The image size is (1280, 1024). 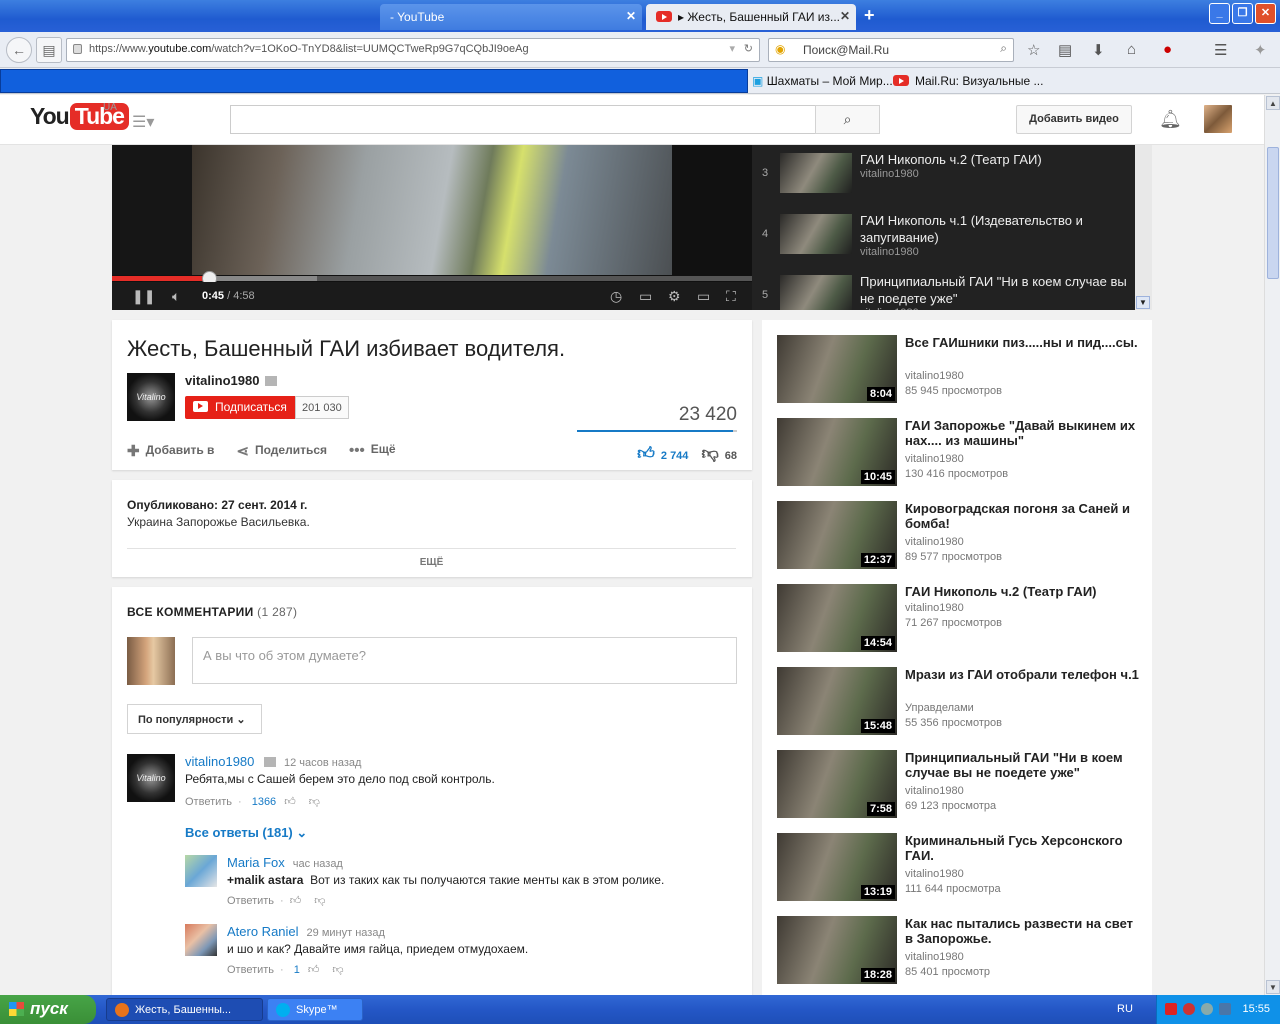 What do you see at coordinates (1170, 119) in the screenshot?
I see `notifications-bell-icon: 🔔︎` at bounding box center [1170, 119].